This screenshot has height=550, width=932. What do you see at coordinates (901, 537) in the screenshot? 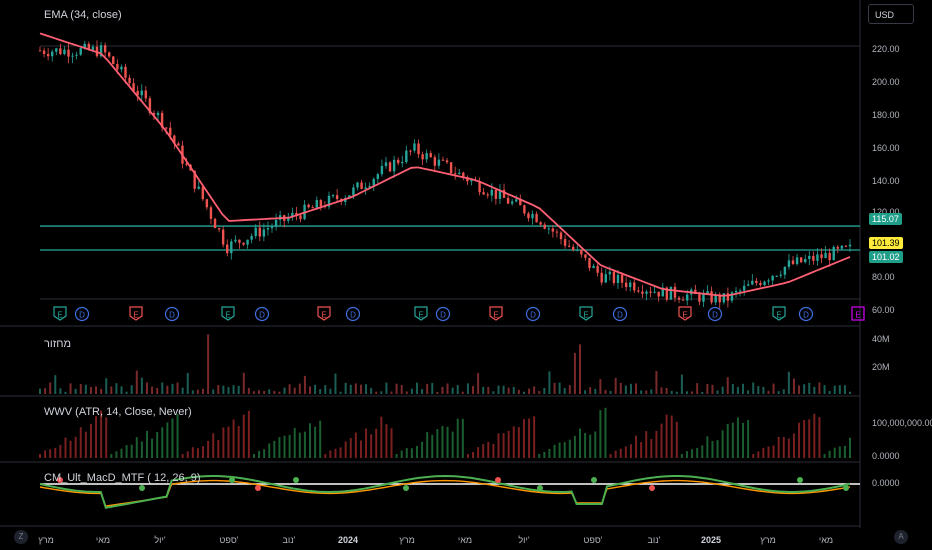
I see `auto-scale-icon: A` at bounding box center [901, 537].